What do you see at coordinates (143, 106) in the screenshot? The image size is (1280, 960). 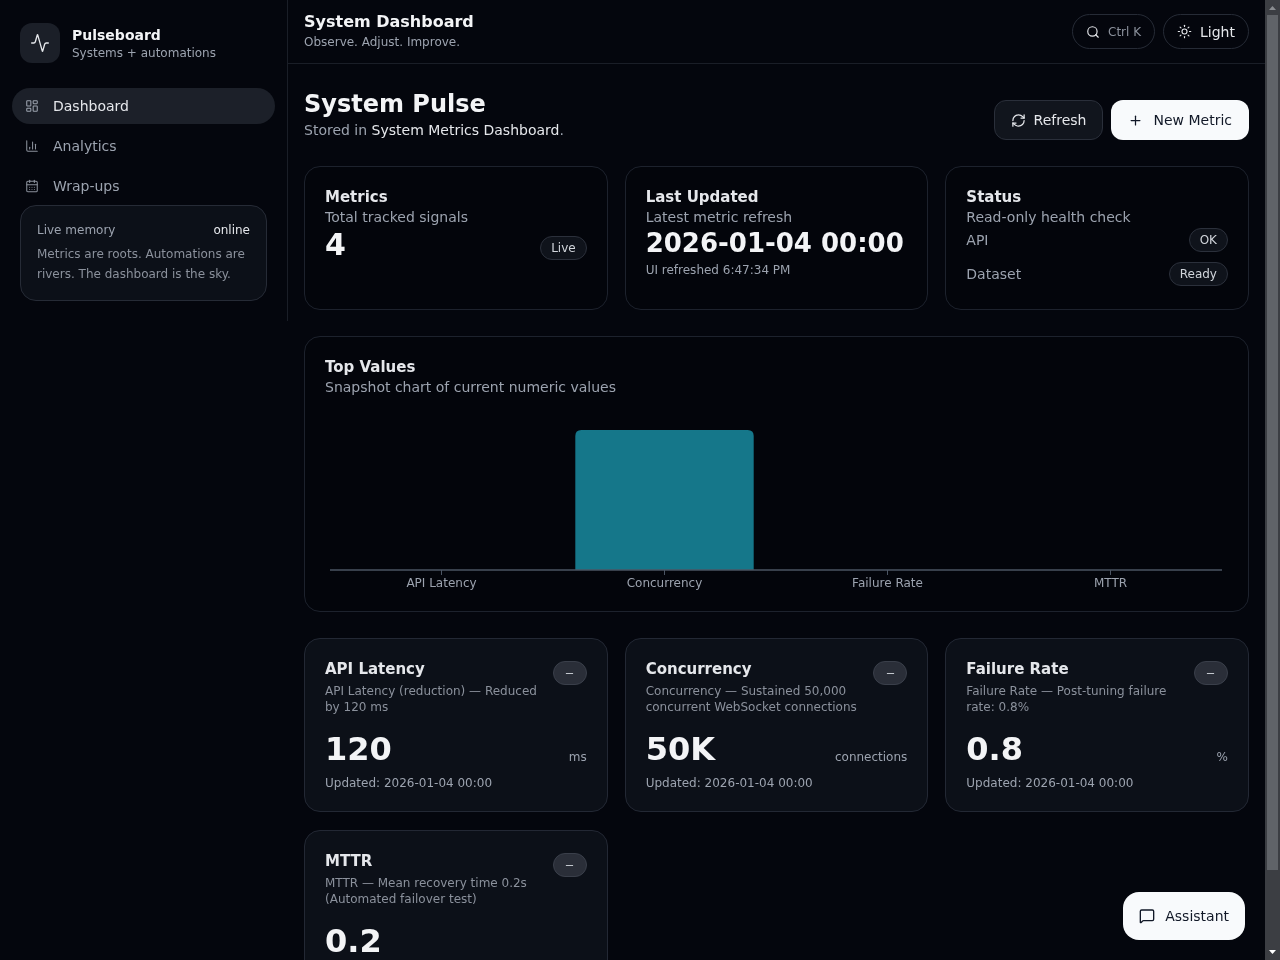 I see `nav-item: Dashboard` at bounding box center [143, 106].